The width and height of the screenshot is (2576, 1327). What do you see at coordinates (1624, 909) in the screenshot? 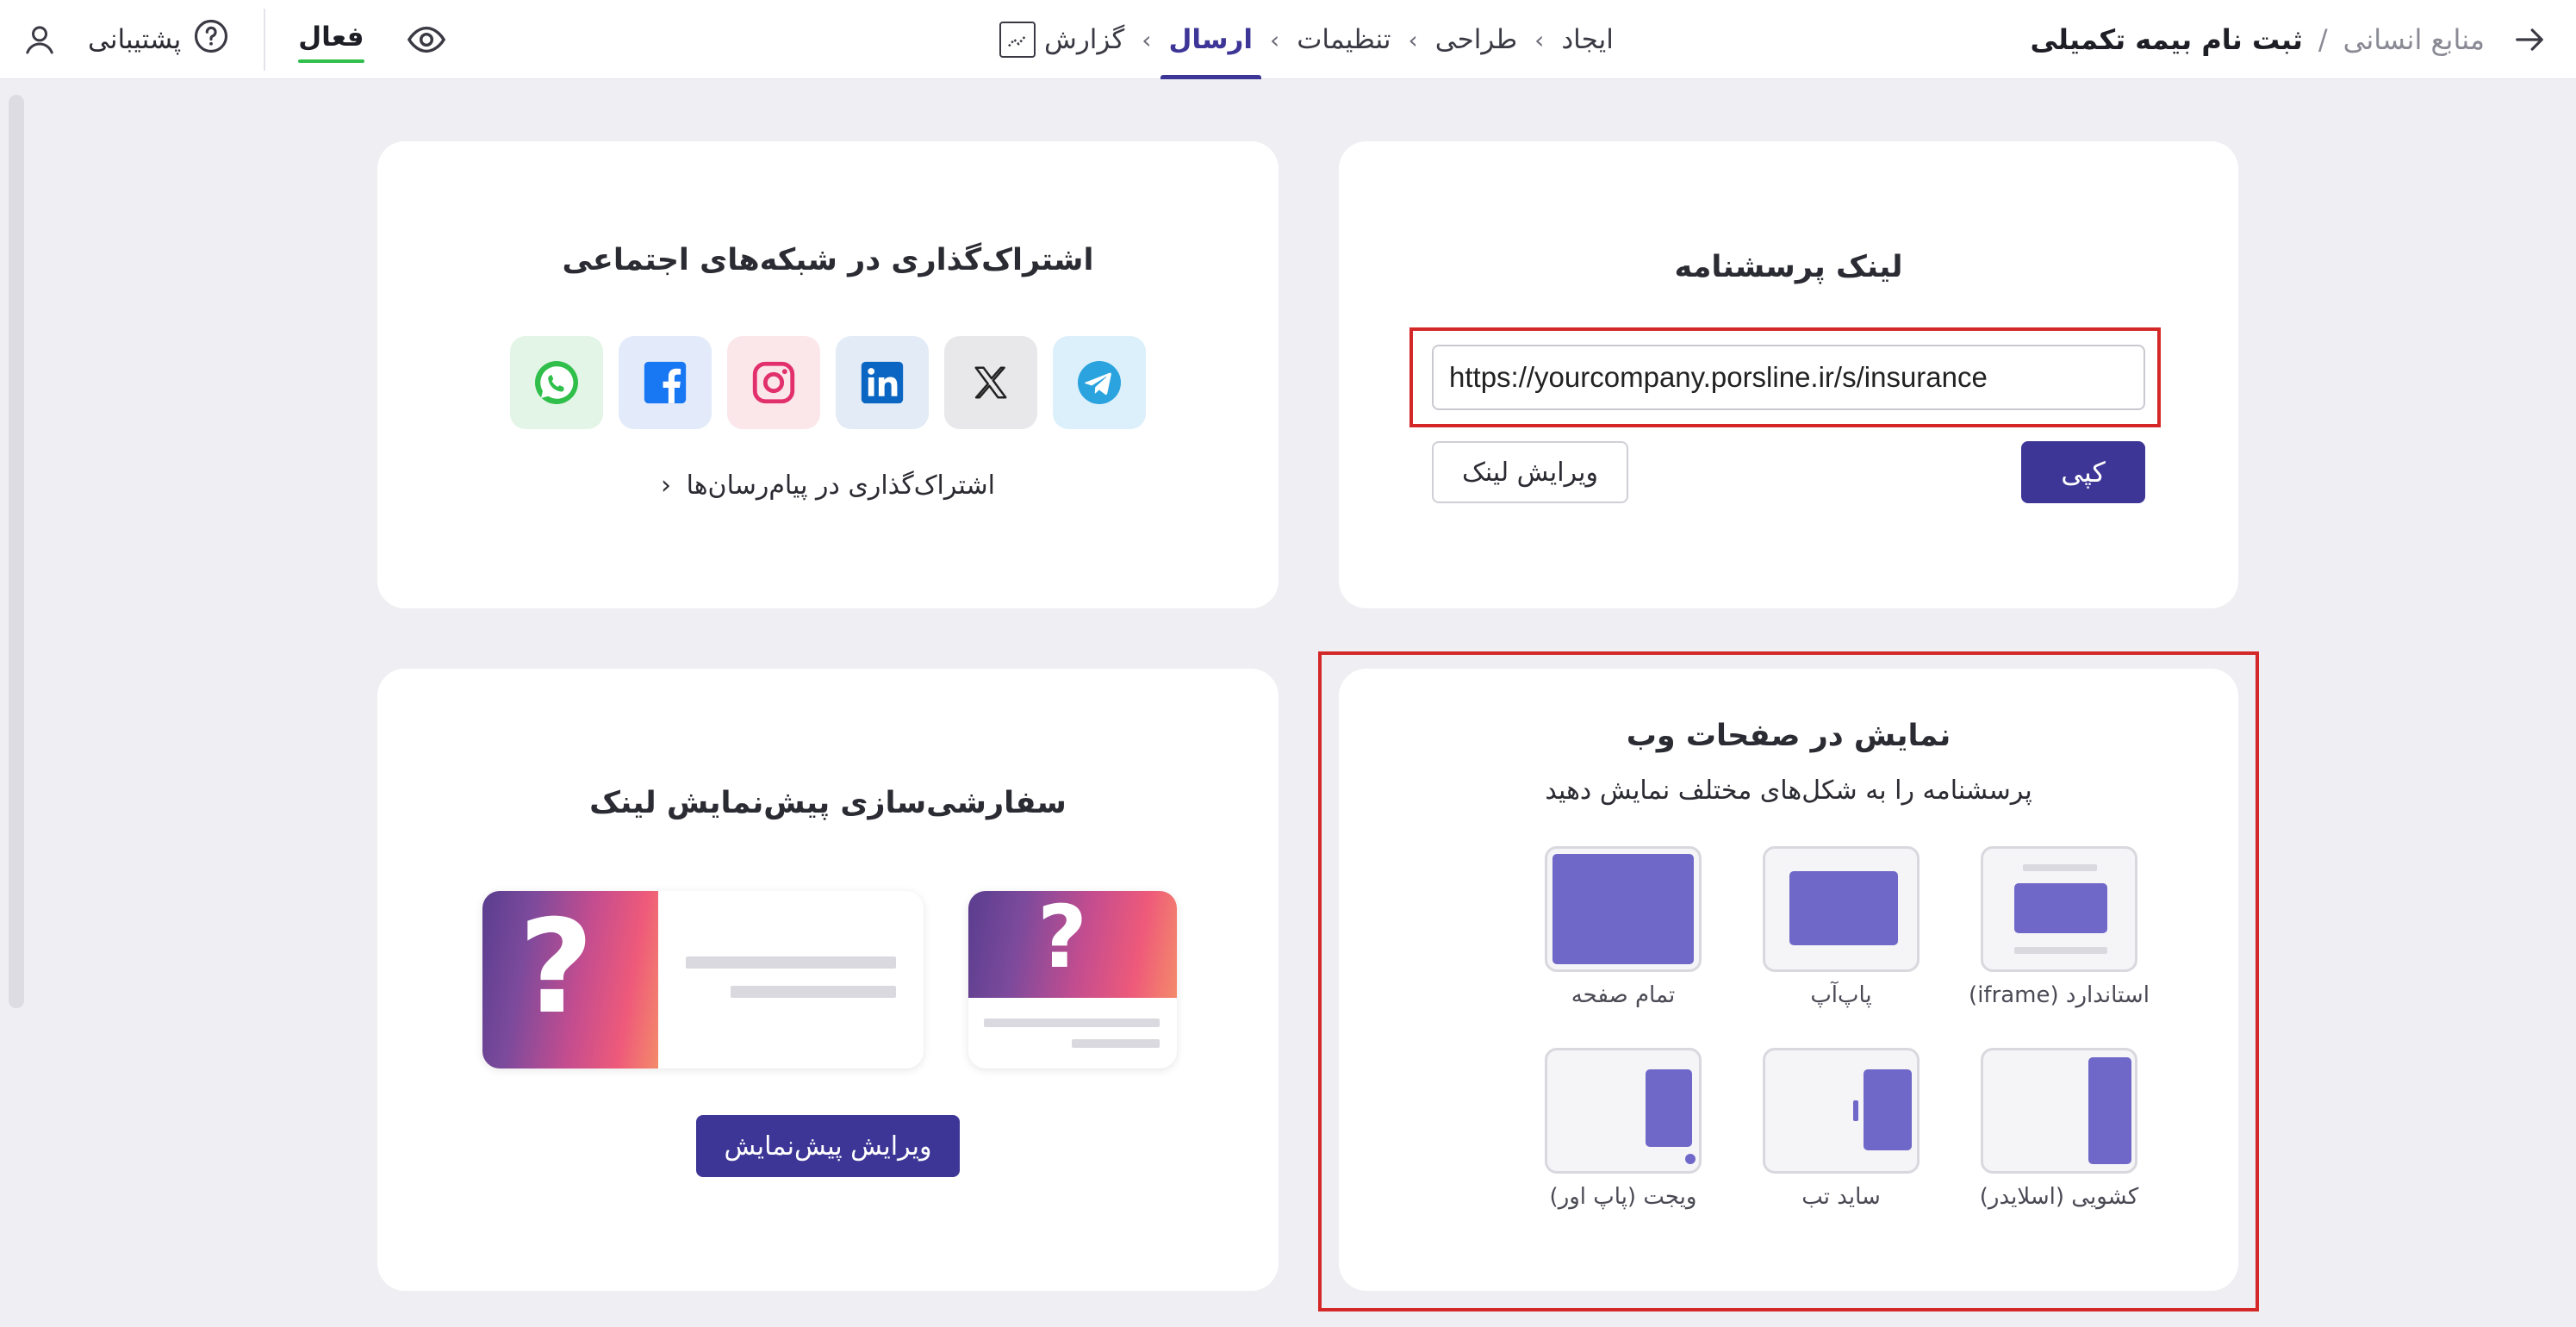
I see `full-page-thumbnail` at bounding box center [1624, 909].